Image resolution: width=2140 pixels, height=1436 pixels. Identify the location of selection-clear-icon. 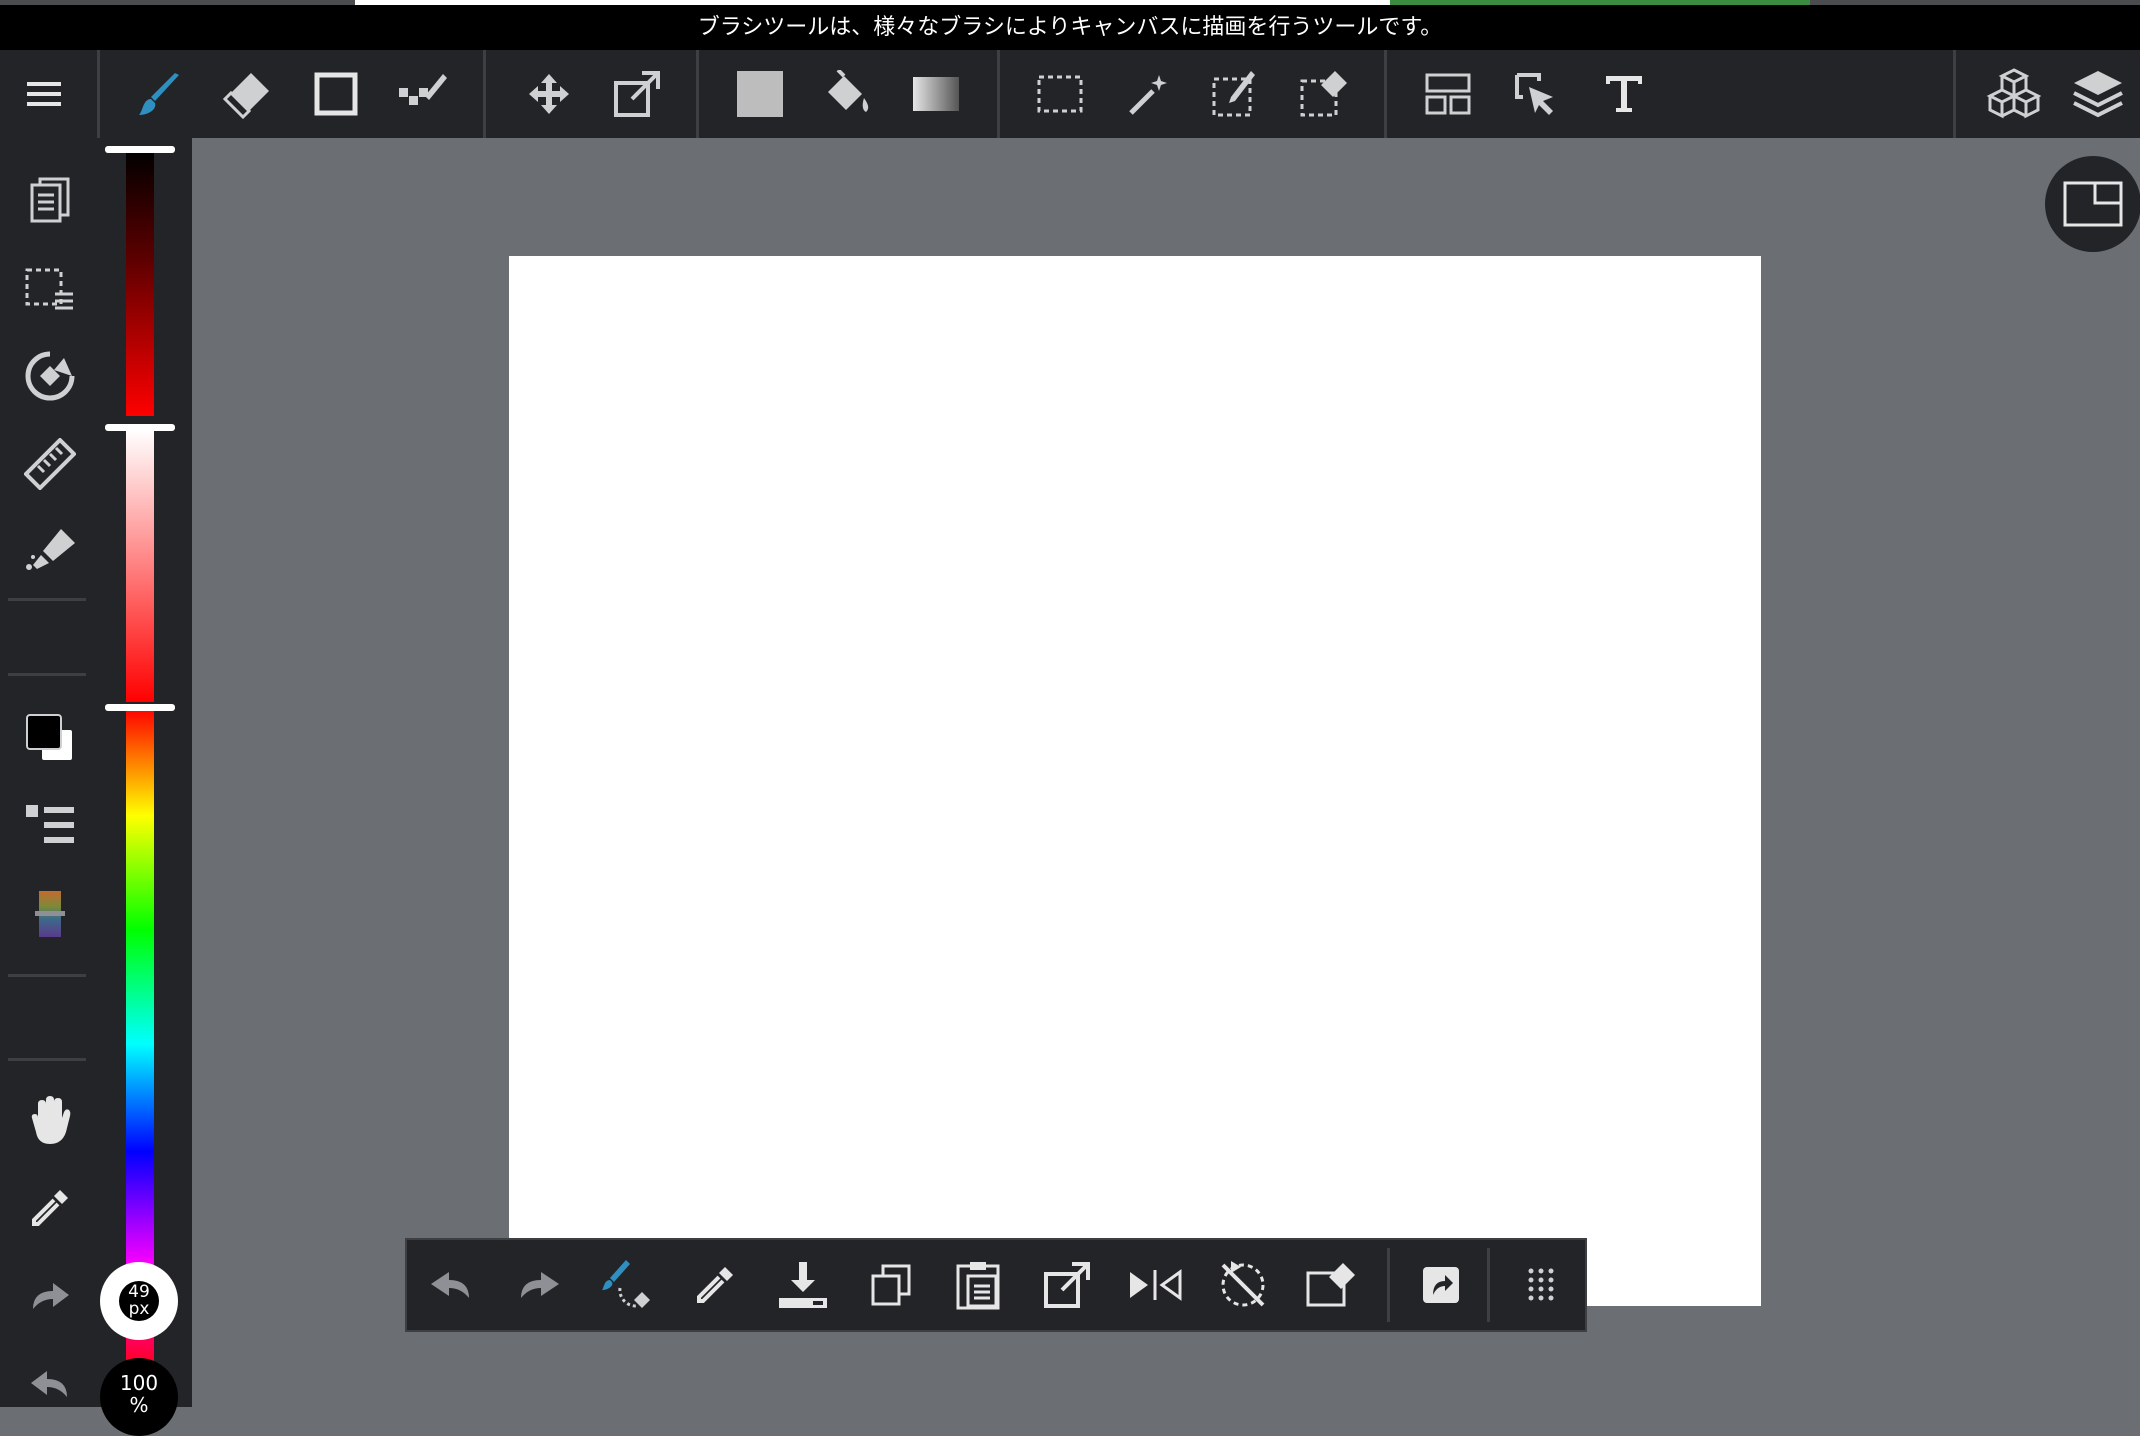
(1331, 1285).